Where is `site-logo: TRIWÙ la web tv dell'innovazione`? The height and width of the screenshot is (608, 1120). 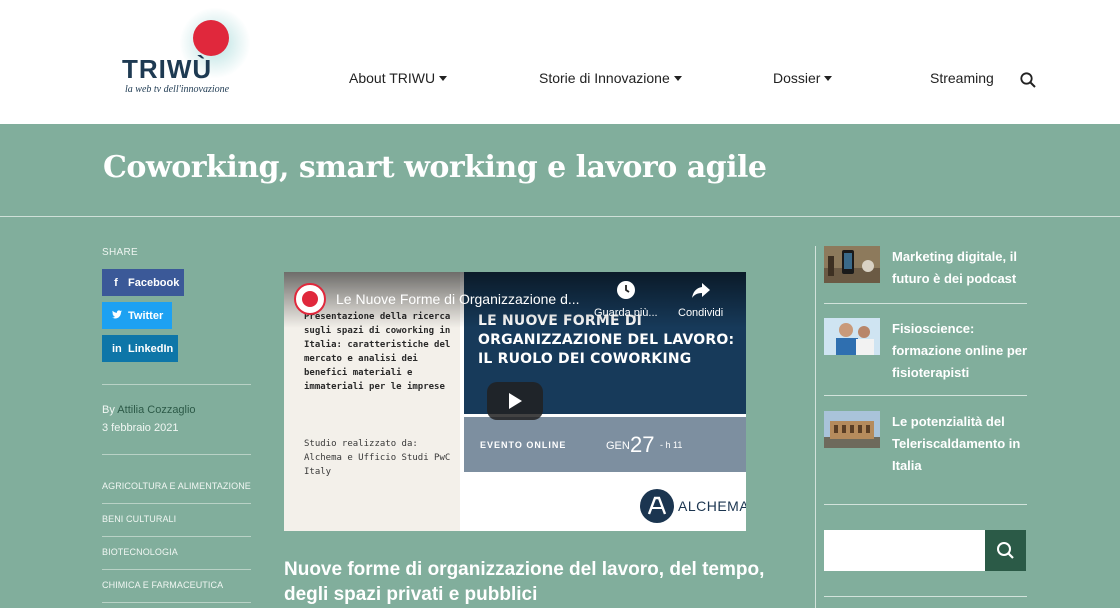 site-logo: TRIWÙ la web tv dell'innovazione is located at coordinates (193, 55).